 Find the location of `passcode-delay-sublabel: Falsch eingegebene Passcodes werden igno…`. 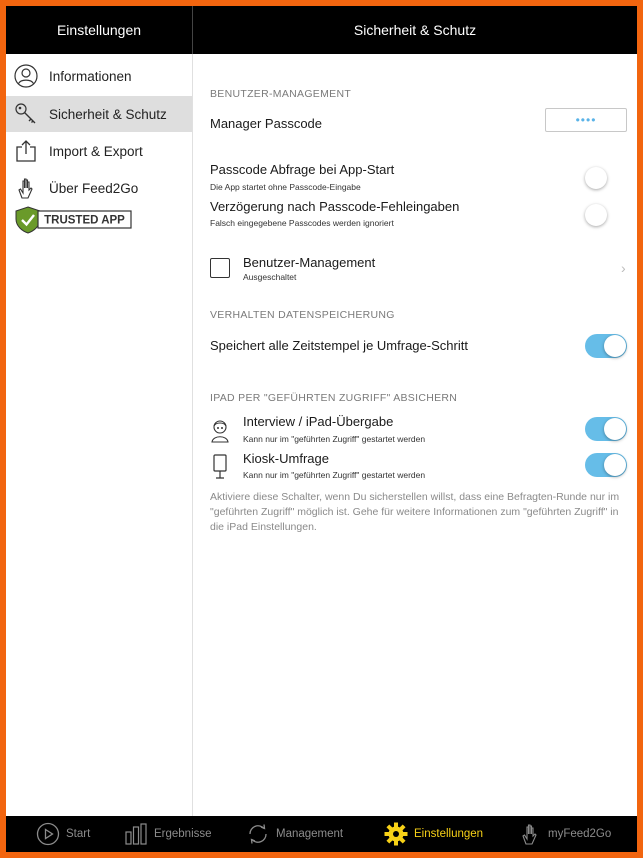

passcode-delay-sublabel: Falsch eingegebene Passcodes werden igno… is located at coordinates (302, 223).